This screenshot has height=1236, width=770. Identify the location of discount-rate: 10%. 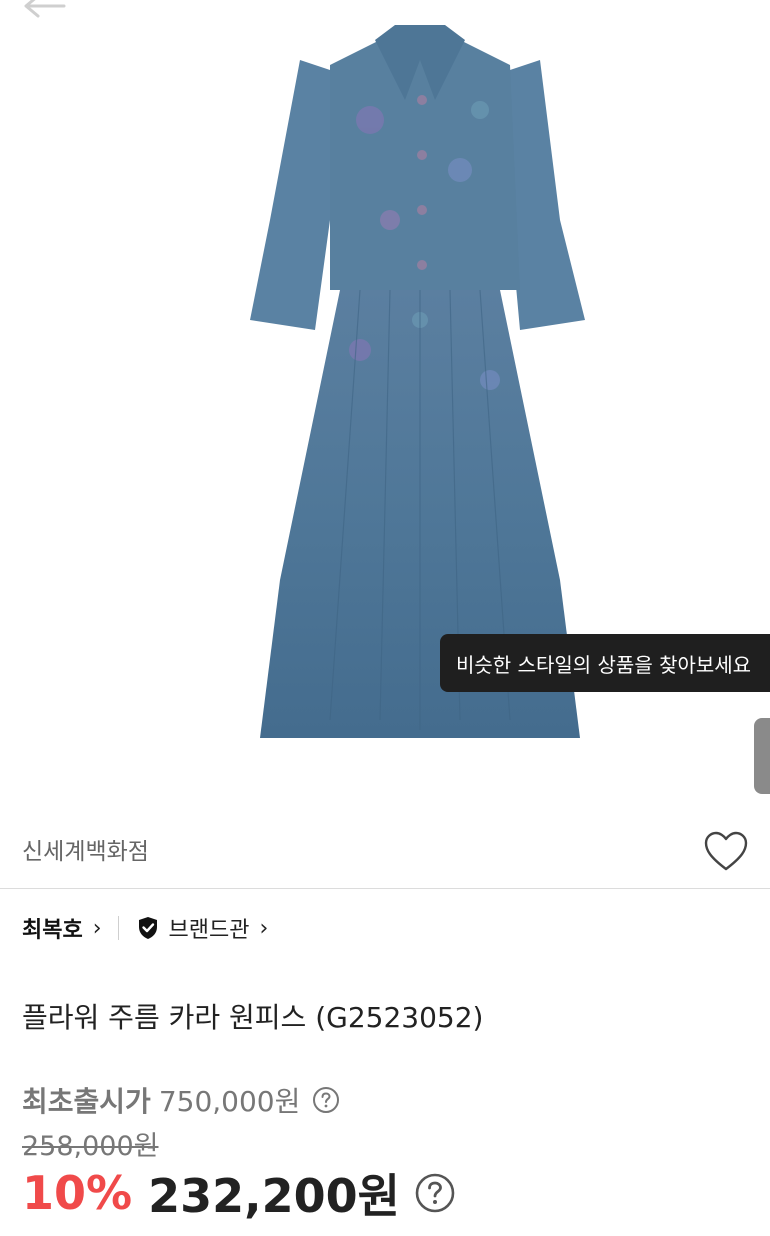
(77, 1193).